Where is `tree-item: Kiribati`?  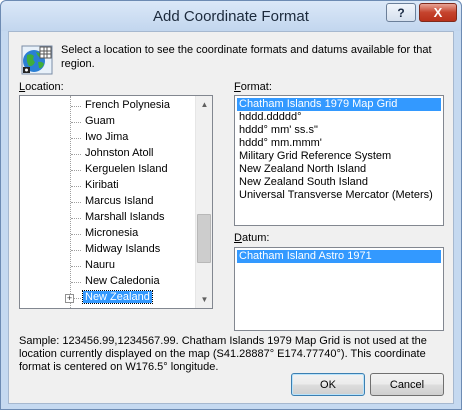
tree-item: Kiribati is located at coordinates (138, 186).